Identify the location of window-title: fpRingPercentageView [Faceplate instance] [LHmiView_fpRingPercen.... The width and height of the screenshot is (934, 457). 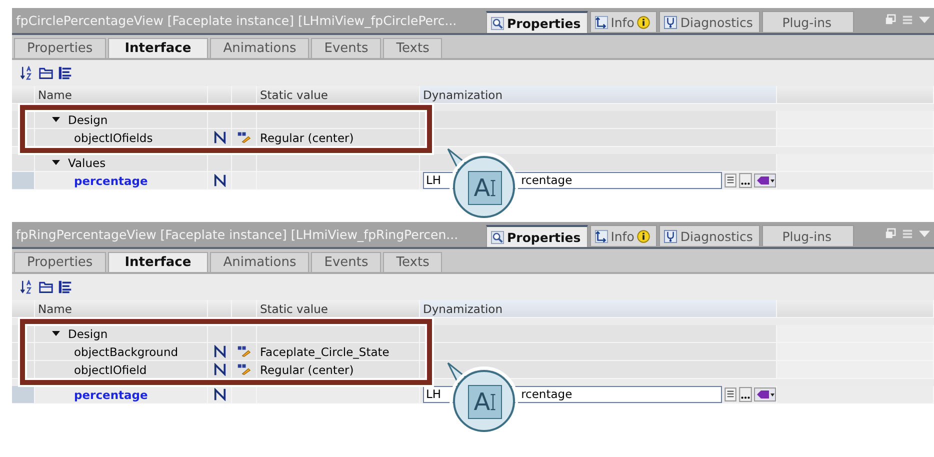
(237, 235).